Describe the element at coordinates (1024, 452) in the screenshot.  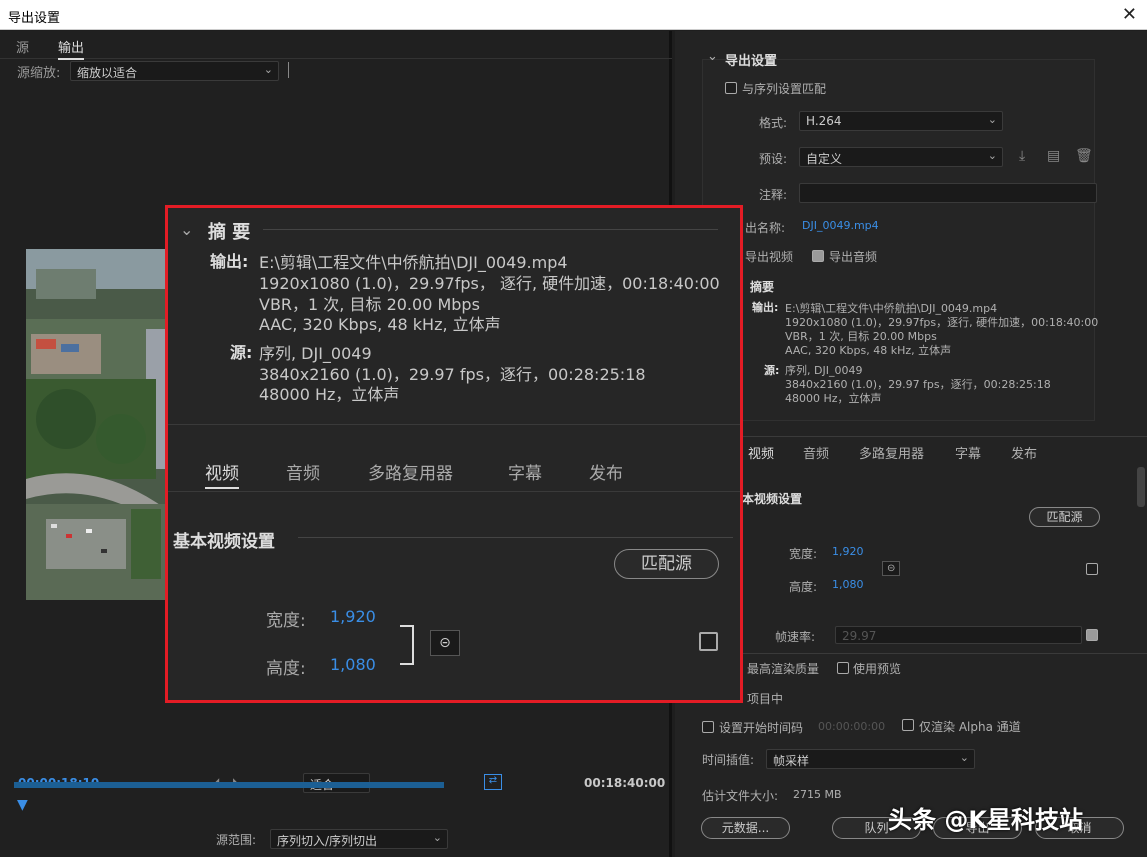
I see `tab-publish: 发布` at that location.